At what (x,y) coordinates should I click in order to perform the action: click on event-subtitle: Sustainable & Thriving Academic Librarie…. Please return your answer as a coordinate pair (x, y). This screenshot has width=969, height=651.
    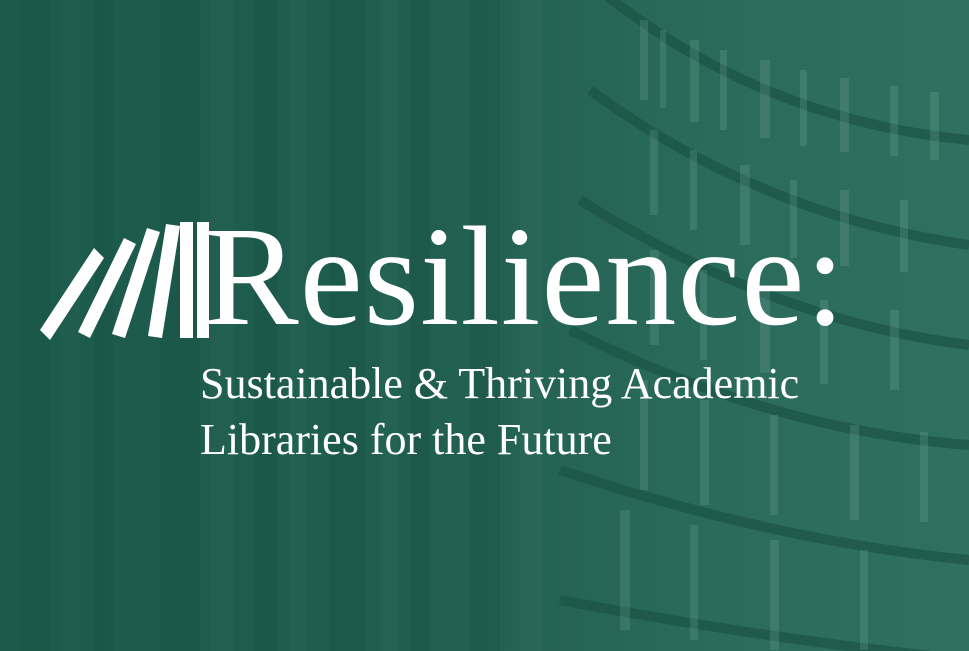
    Looking at the image, I should click on (499, 412).